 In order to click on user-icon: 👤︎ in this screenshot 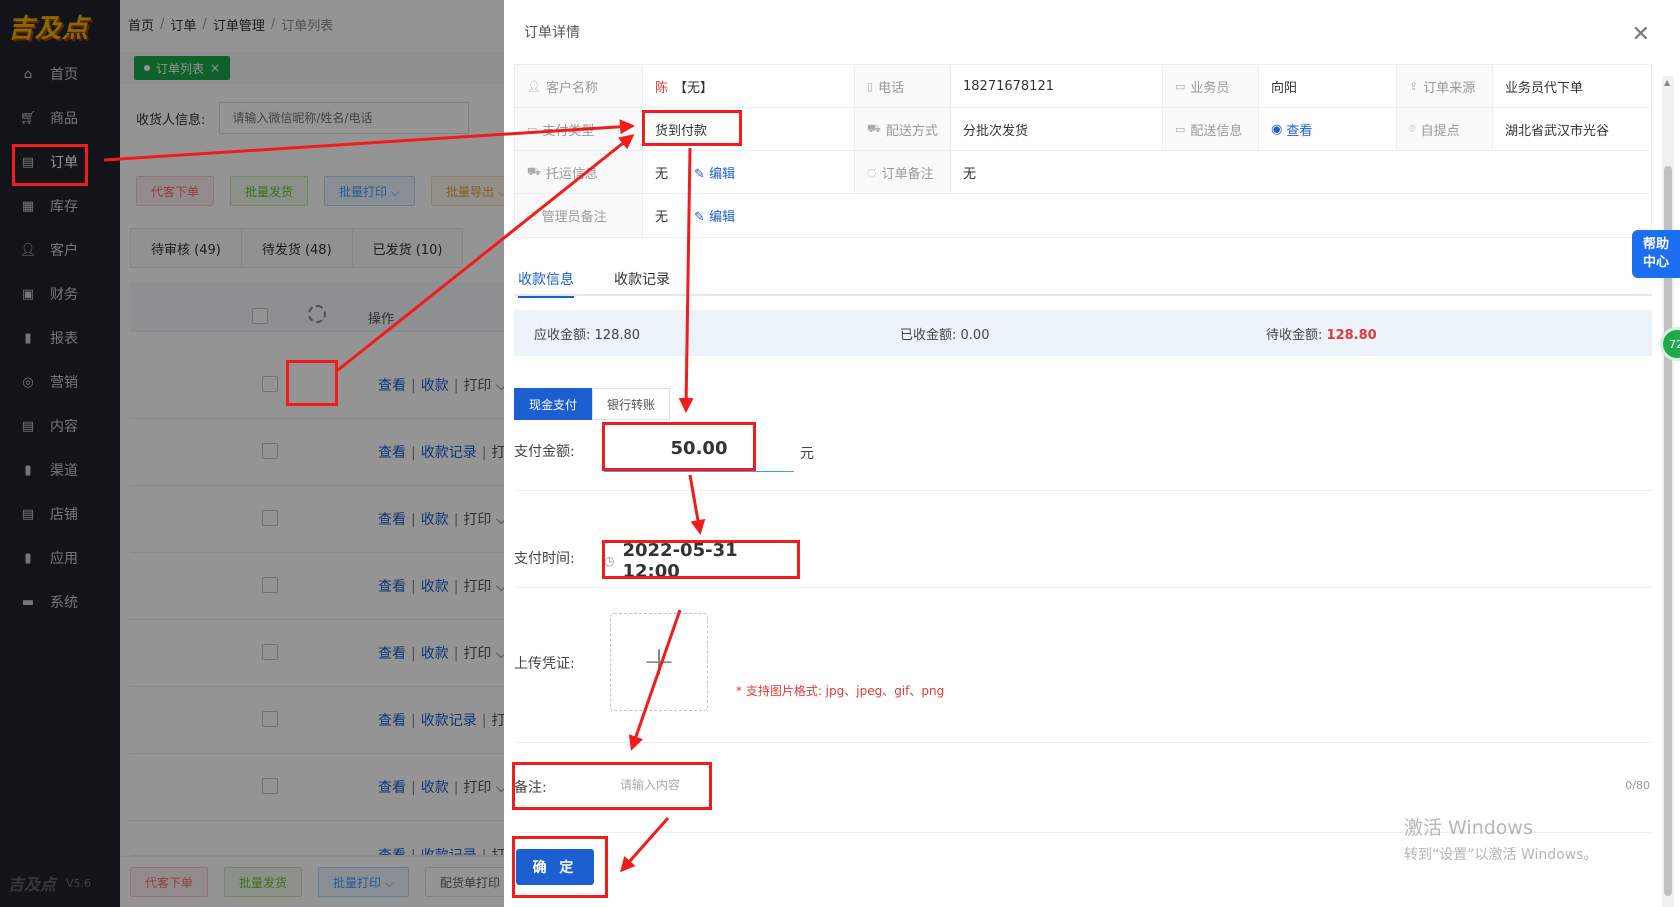, I will do `click(28, 250)`.